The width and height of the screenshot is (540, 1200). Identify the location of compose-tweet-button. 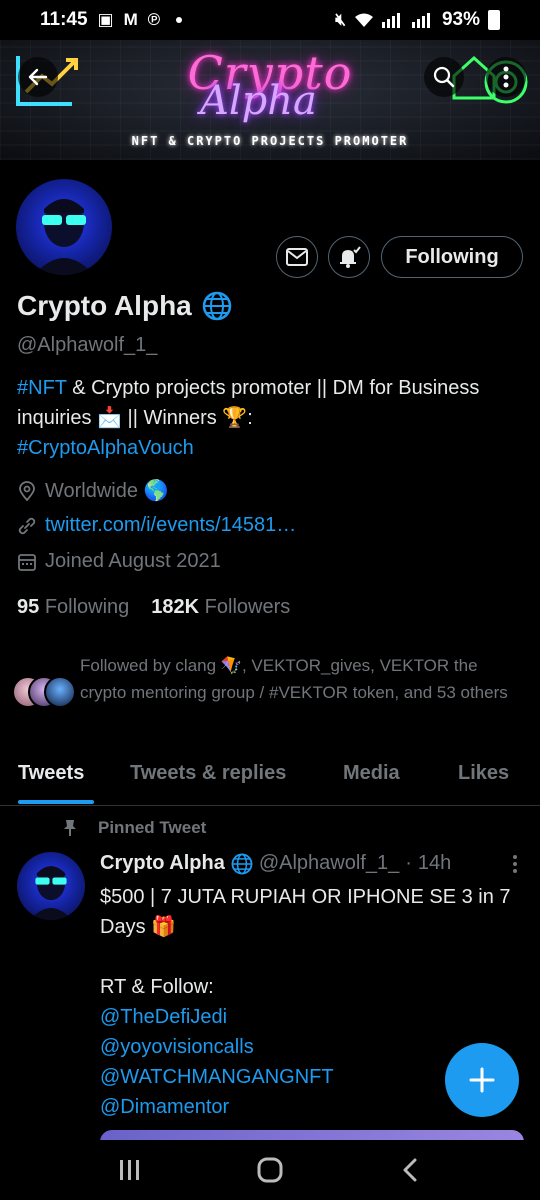
(482, 1080).